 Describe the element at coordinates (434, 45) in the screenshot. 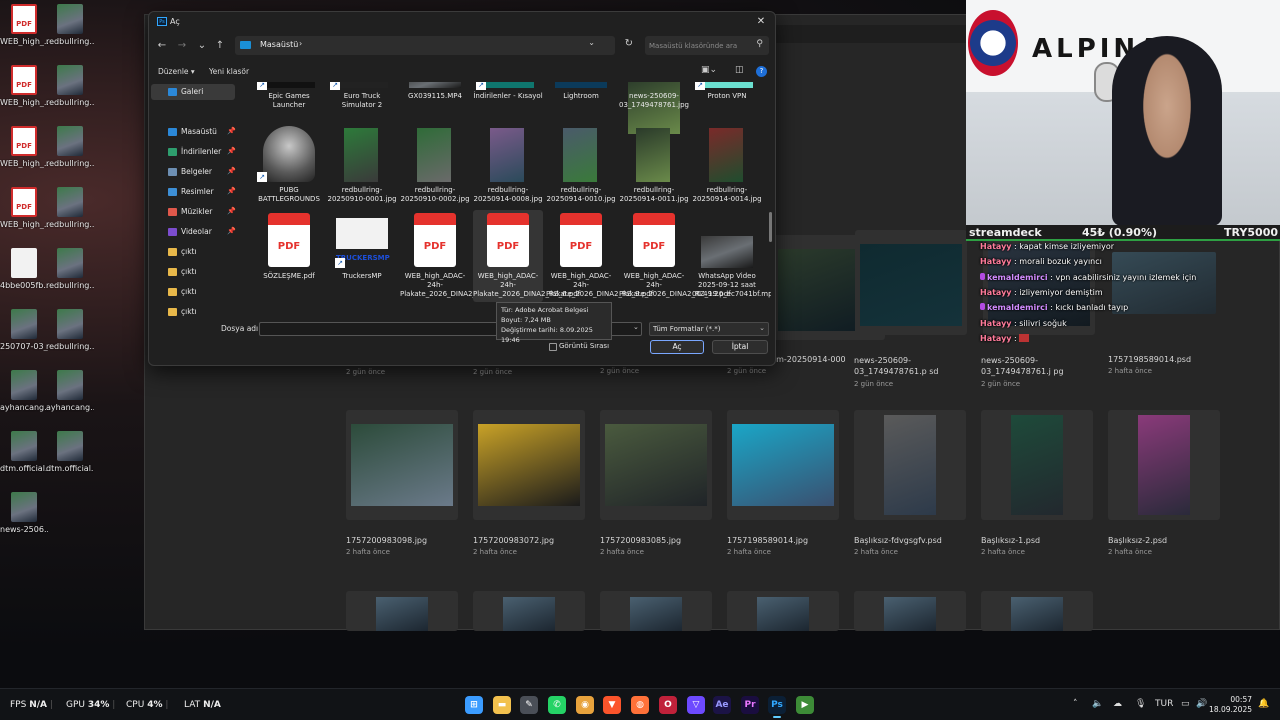

I see `address-bar: Masaüstü › ⌄ ↻` at that location.